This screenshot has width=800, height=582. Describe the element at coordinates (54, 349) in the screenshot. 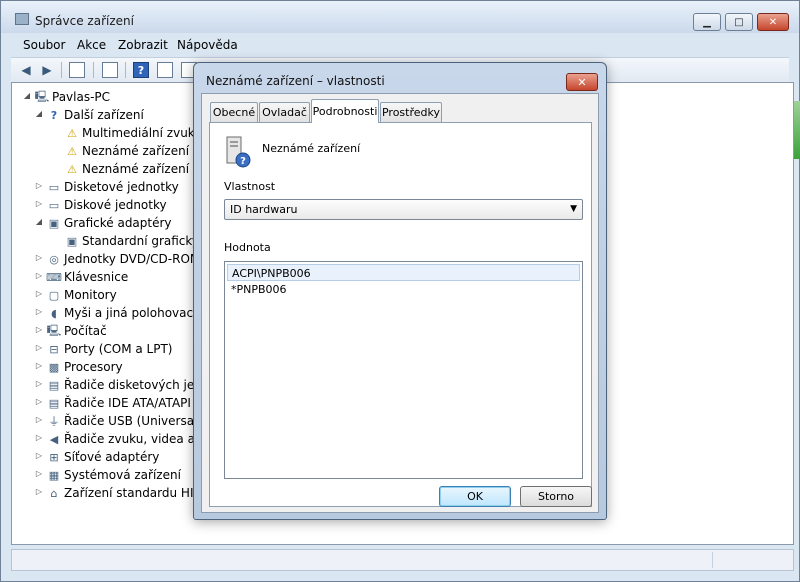

I see `port-icon: ⊟` at that location.